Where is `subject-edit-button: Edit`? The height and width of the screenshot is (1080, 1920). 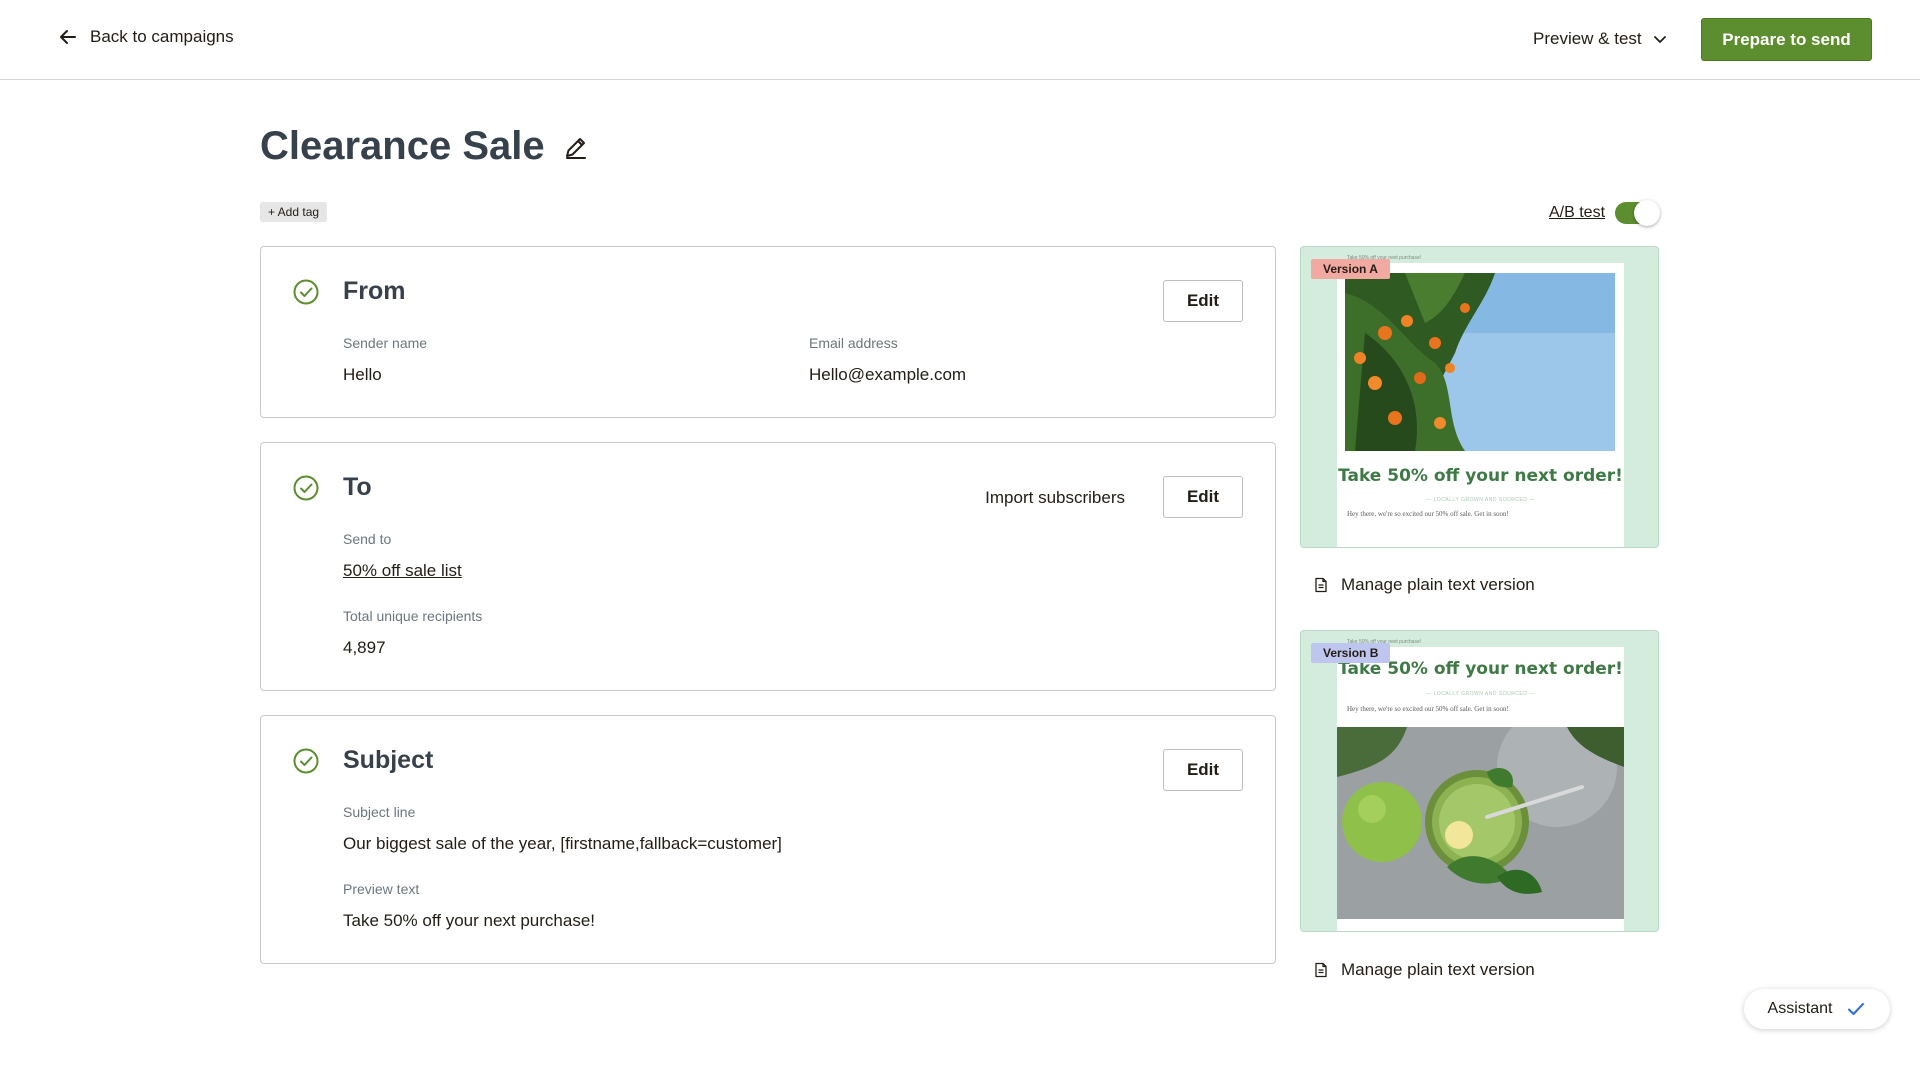
subject-edit-button: Edit is located at coordinates (1203, 770).